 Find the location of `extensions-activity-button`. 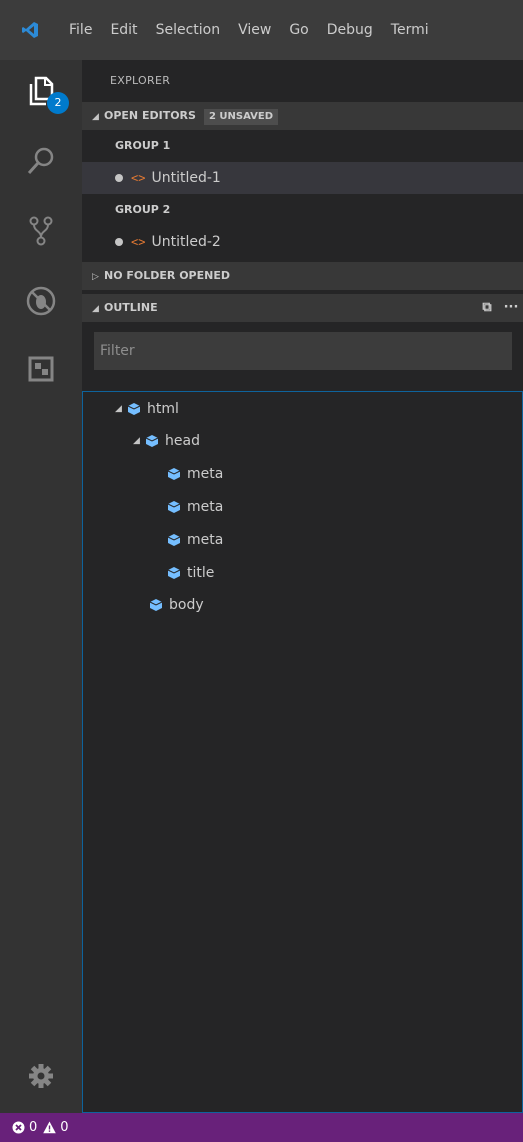

extensions-activity-button is located at coordinates (41, 369).